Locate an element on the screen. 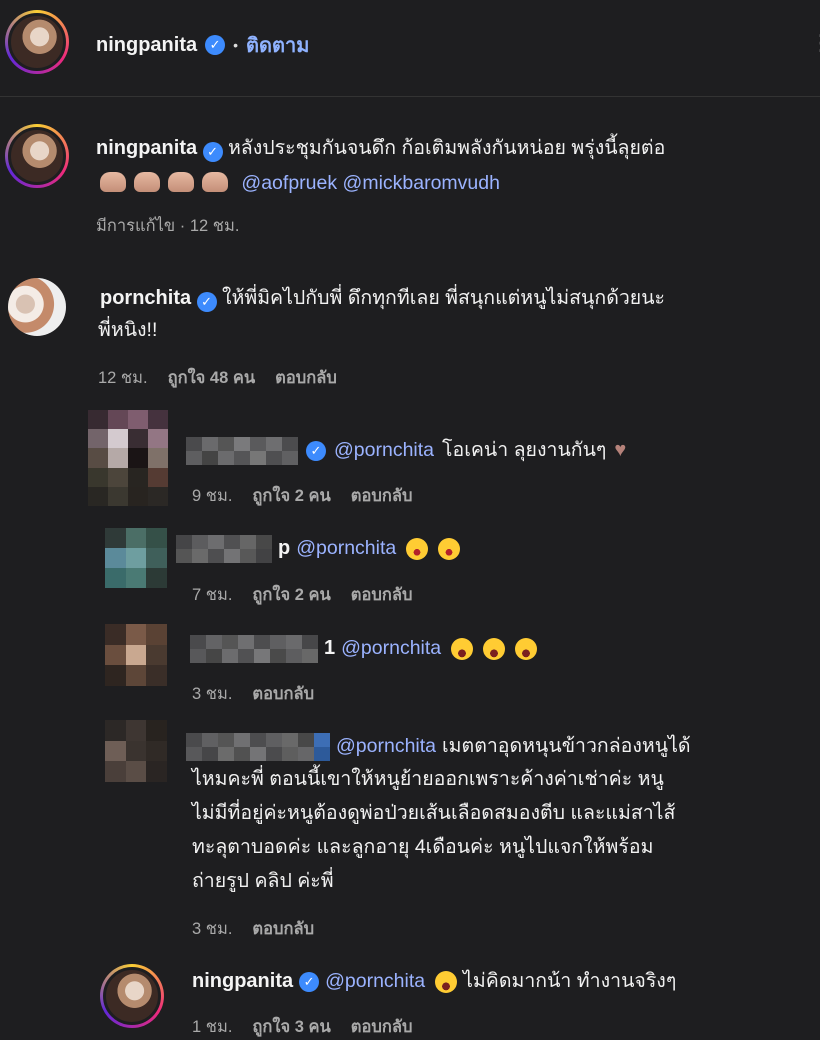  reply-line1: 1 @pornchita is located at coordinates (364, 648).